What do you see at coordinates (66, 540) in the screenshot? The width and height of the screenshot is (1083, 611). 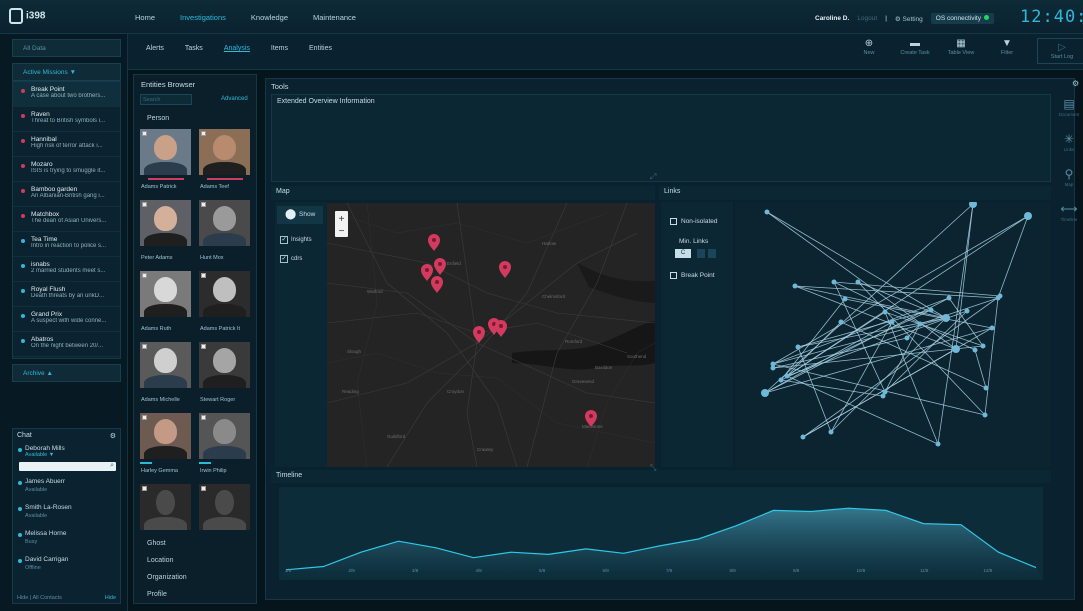 I see `chat-contact: Melissa Horne Busy` at bounding box center [66, 540].